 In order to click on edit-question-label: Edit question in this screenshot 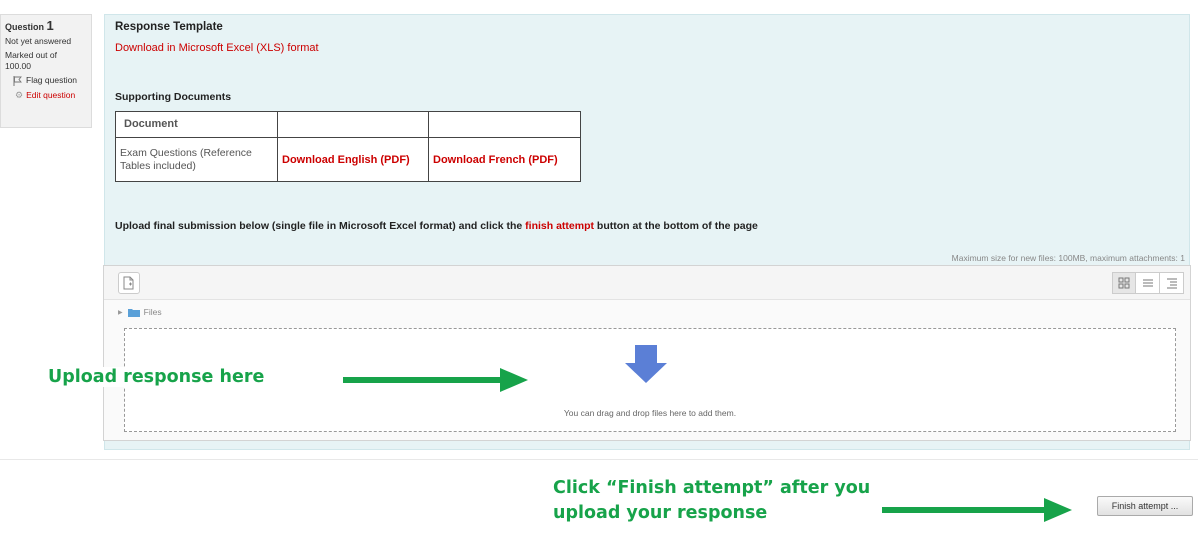, I will do `click(51, 95)`.